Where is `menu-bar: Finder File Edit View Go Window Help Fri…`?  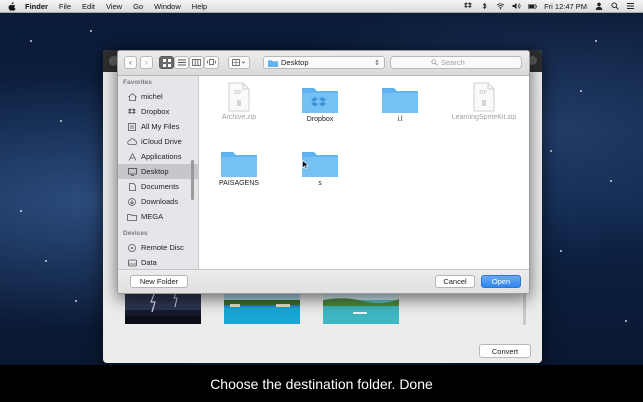 menu-bar: Finder File Edit View Go Window Help Fri… is located at coordinates (321, 6).